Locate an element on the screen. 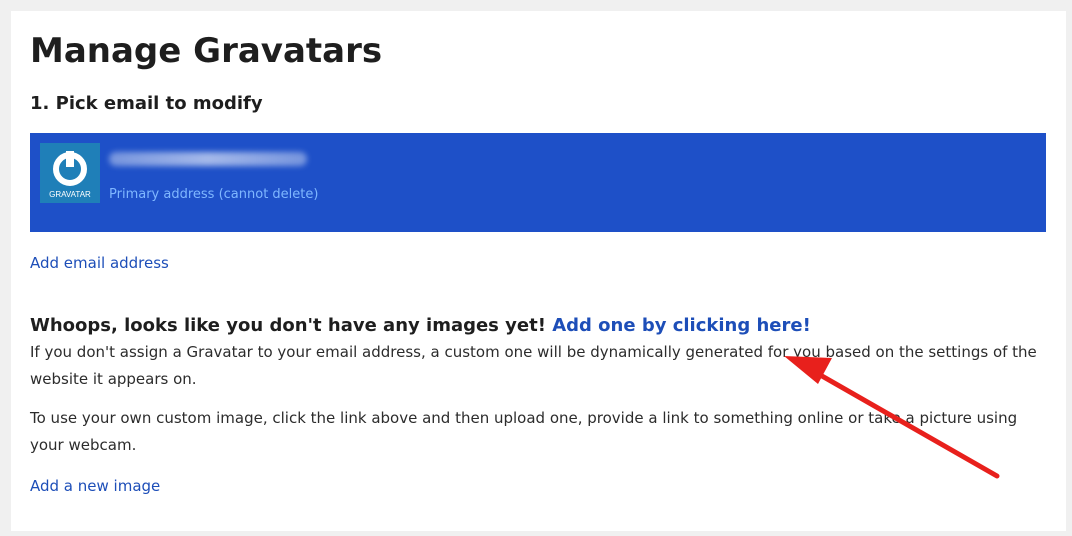  email-subtext: Primary address (cannot delete) is located at coordinates (214, 194).